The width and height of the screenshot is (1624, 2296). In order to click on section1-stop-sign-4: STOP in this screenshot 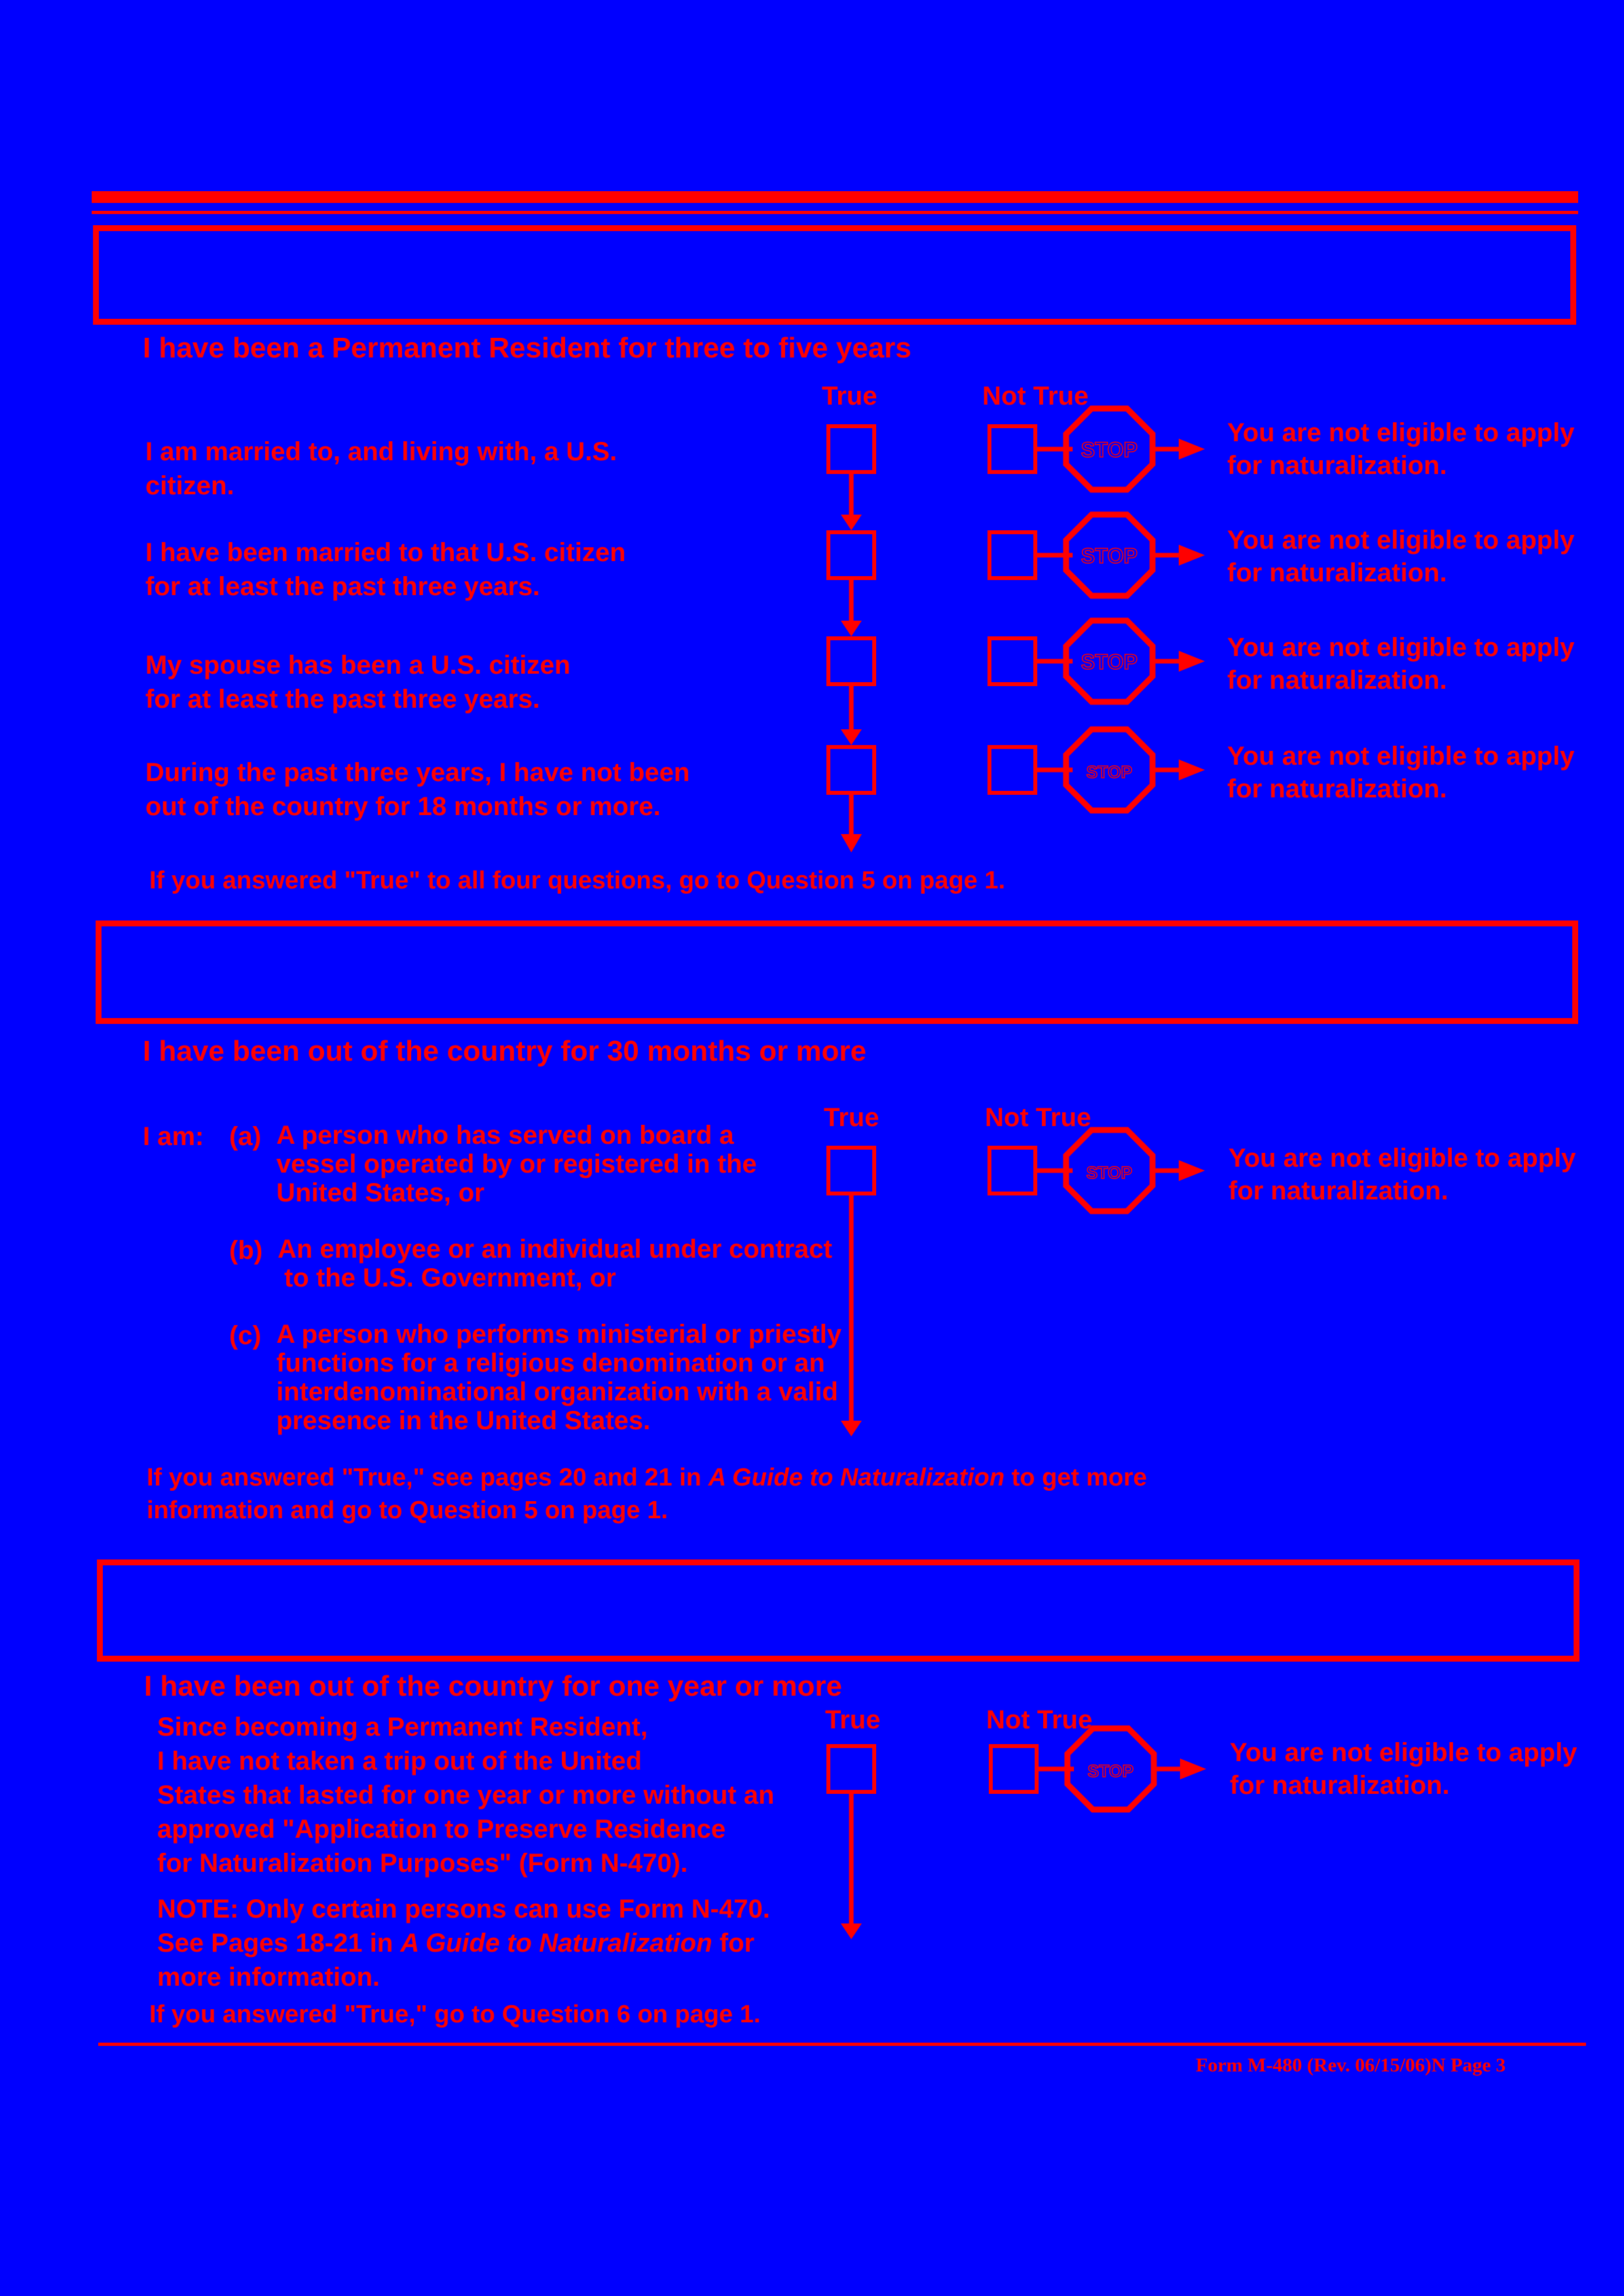, I will do `click(1121, 770)`.